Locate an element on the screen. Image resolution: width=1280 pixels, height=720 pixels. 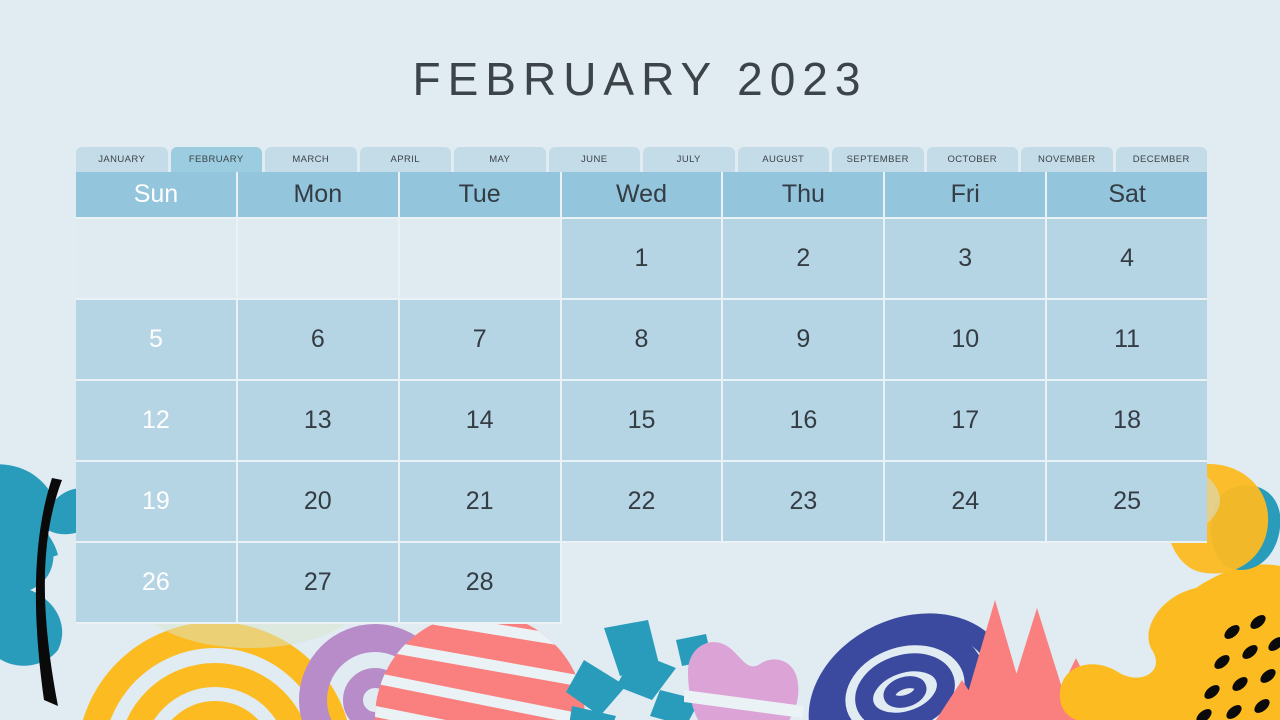
calendar-week-row: 1234 is located at coordinates (642, 259).